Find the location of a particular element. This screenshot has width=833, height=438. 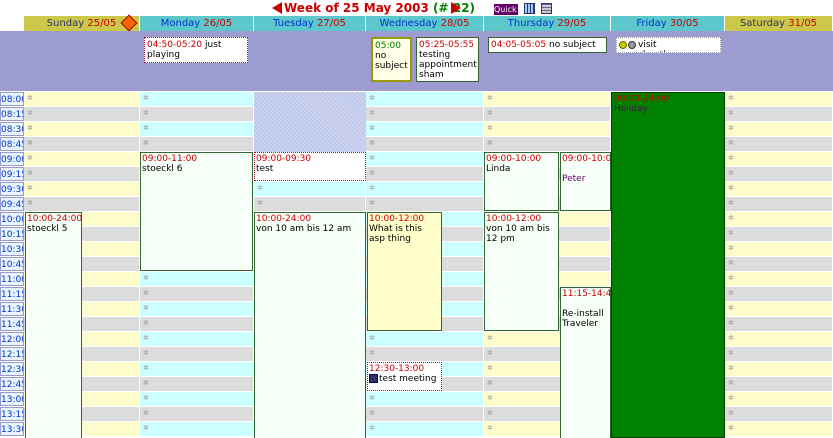

event-tuesday-von10: 10:00-24:00 von 10 am bis 12 am is located at coordinates (310, 325).